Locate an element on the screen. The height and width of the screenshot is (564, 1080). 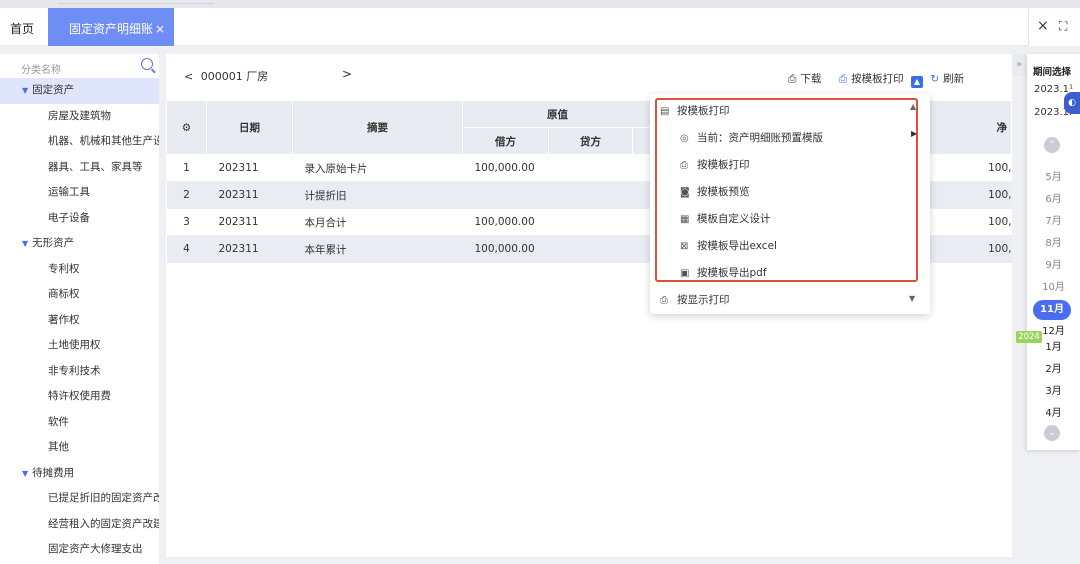
menu-item-template-design: ▦ 模板自定义设计 is located at coordinates (725, 218).